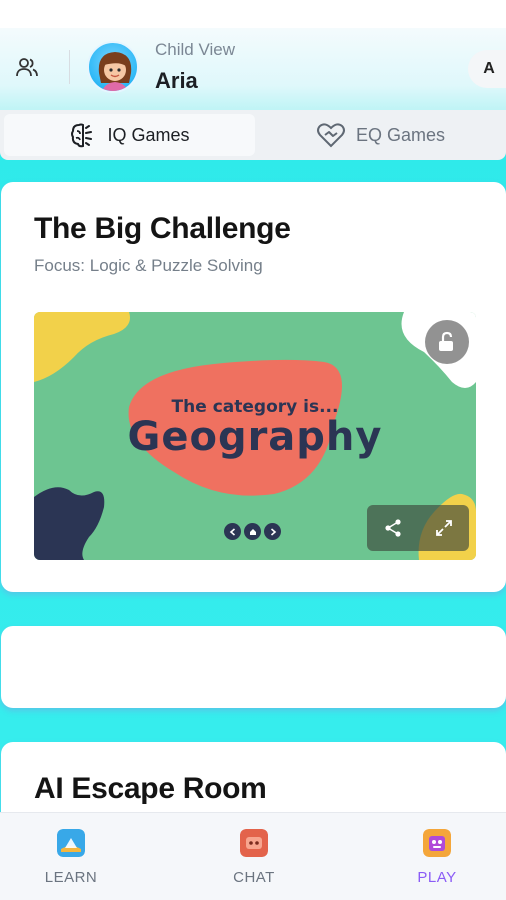 The image size is (506, 900). What do you see at coordinates (418, 528) in the screenshot?
I see `preview-controls` at bounding box center [418, 528].